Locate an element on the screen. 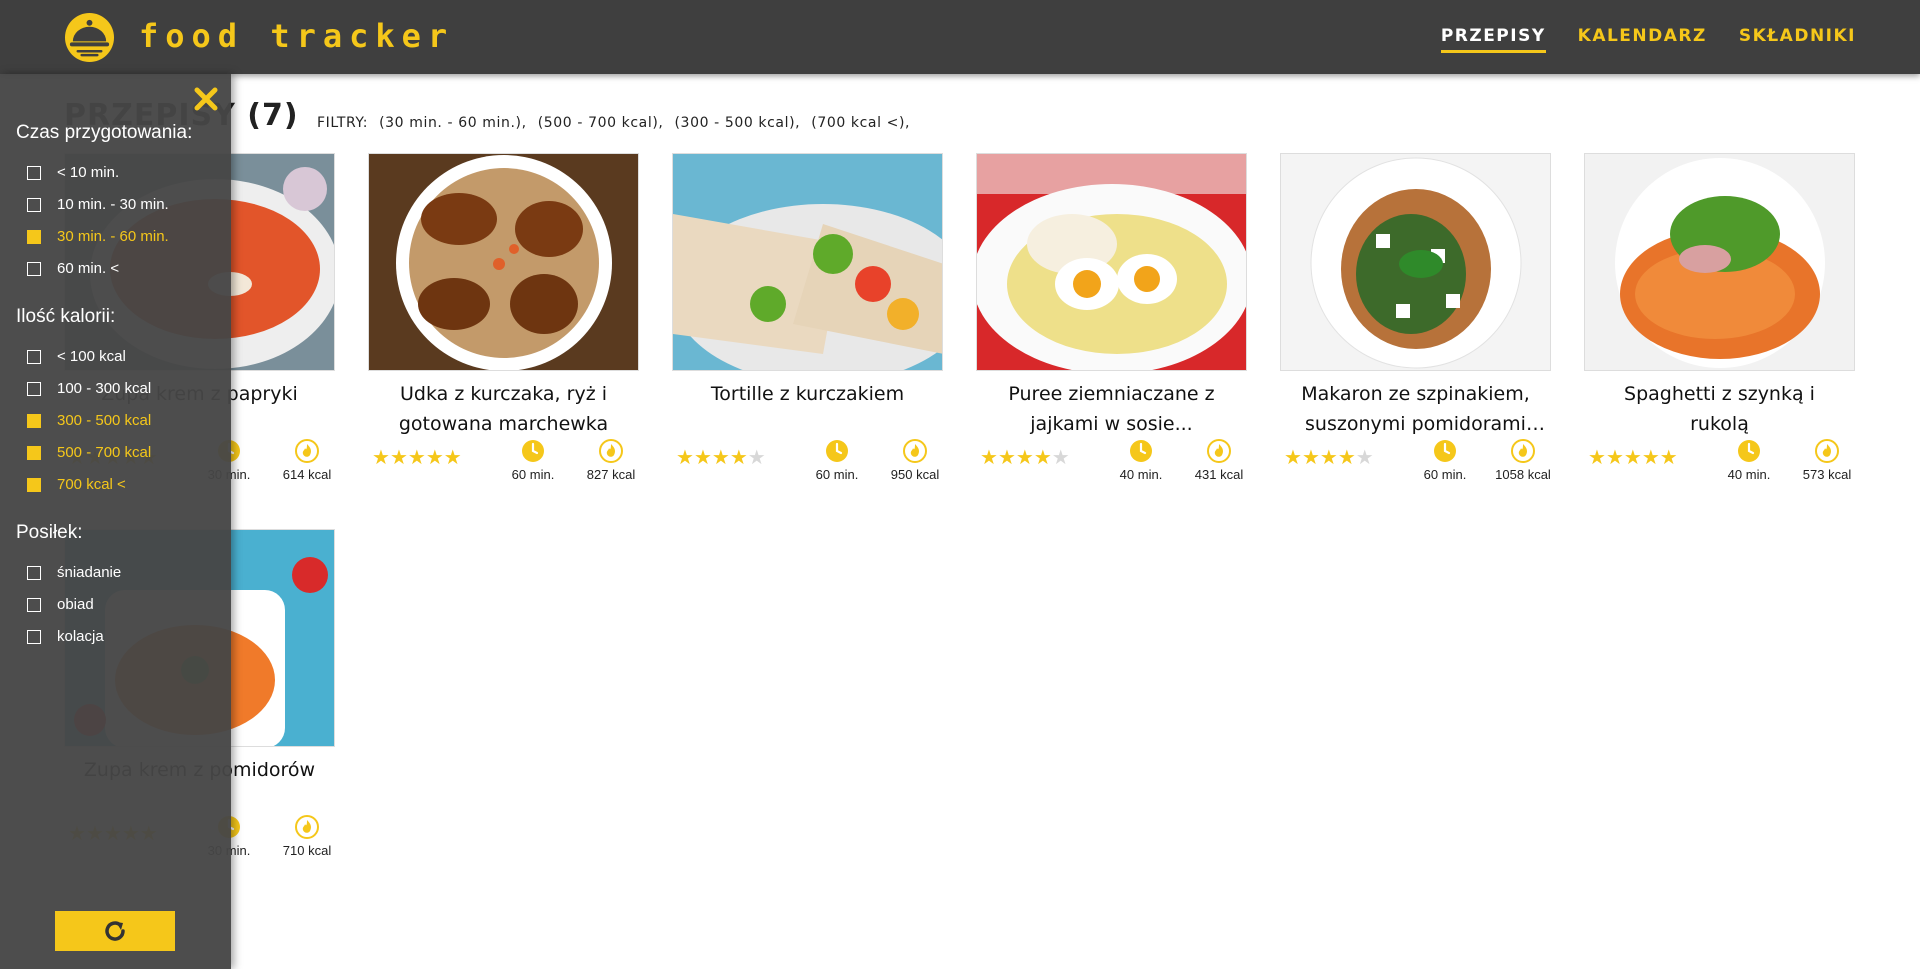  reset-filters-button is located at coordinates (115, 931).